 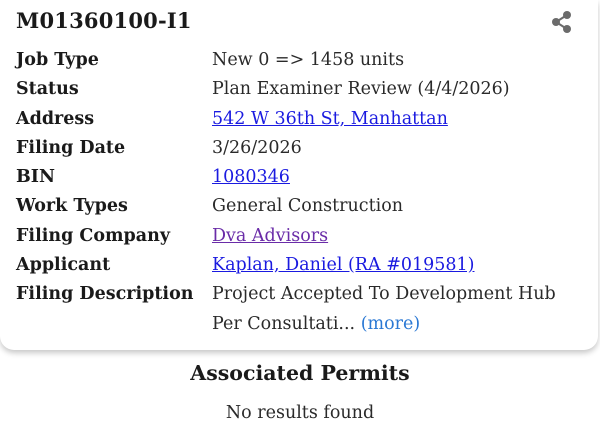 I want to click on detail-row-bin: BIN 1080346, so click(x=301, y=177).